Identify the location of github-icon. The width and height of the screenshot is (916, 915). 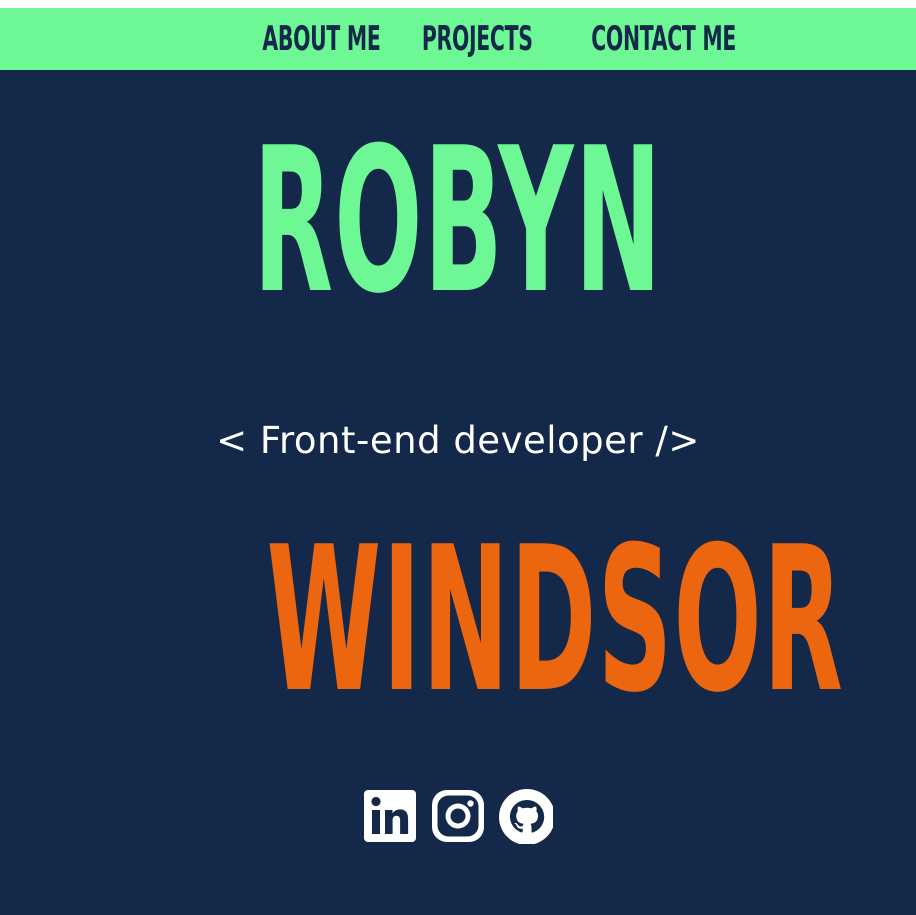
(526, 816).